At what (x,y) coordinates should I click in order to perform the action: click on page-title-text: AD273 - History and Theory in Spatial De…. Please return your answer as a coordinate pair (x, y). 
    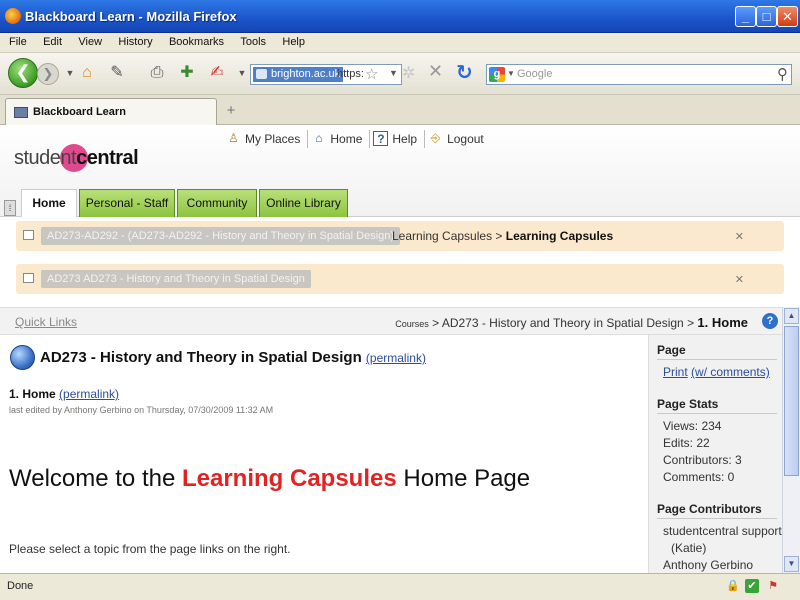
    Looking at the image, I should click on (201, 357).